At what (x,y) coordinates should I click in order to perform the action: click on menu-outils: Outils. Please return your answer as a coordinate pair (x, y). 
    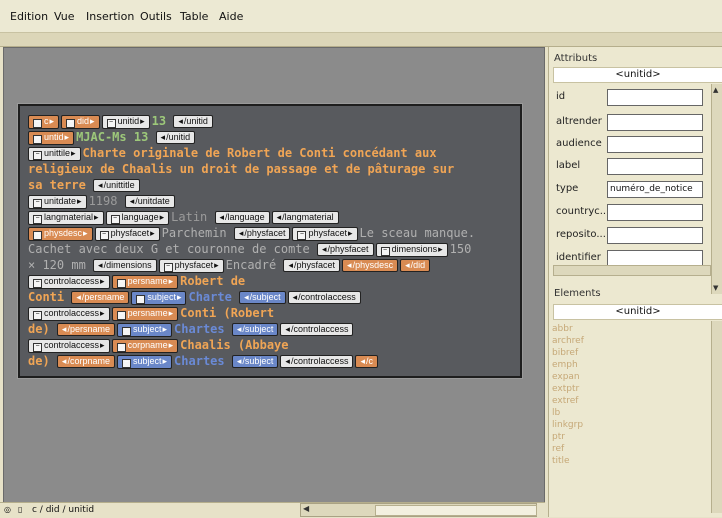
    Looking at the image, I should click on (156, 16).